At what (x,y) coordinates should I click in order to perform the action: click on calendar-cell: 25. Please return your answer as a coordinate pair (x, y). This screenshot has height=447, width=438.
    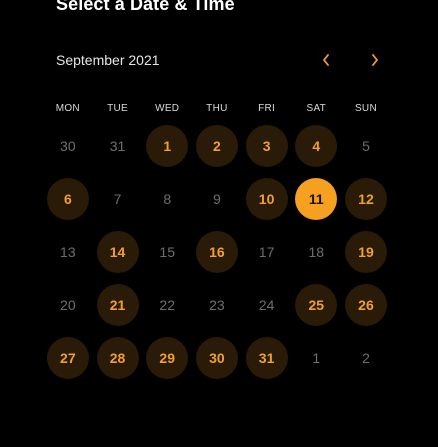
    Looking at the image, I should click on (316, 304).